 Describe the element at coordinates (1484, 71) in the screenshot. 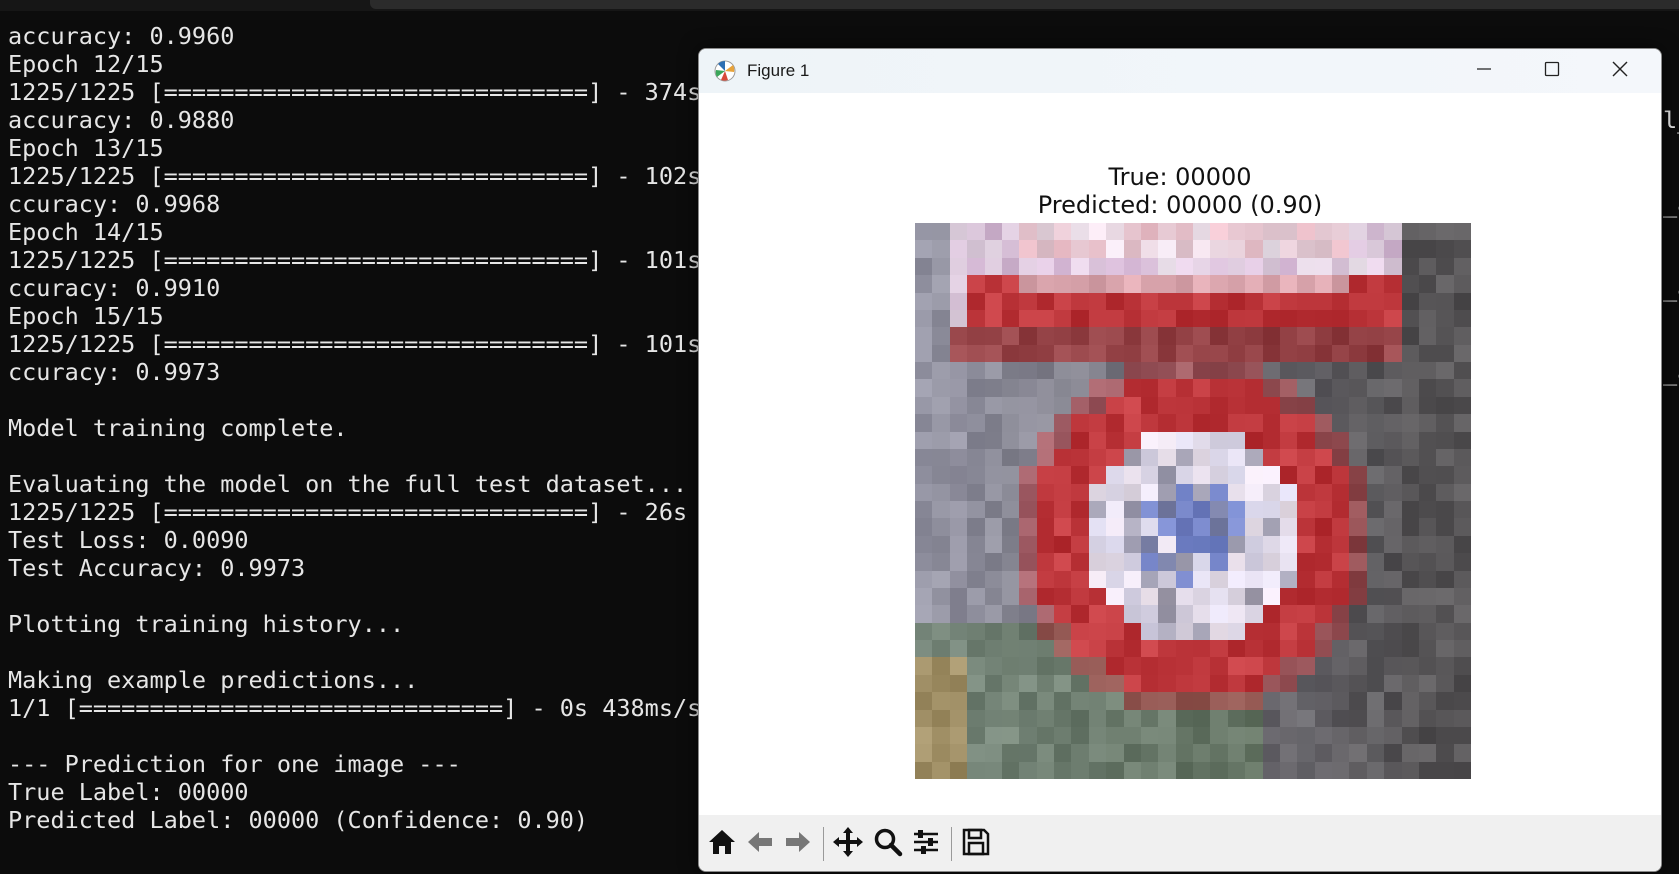

I see `minimize-button` at that location.